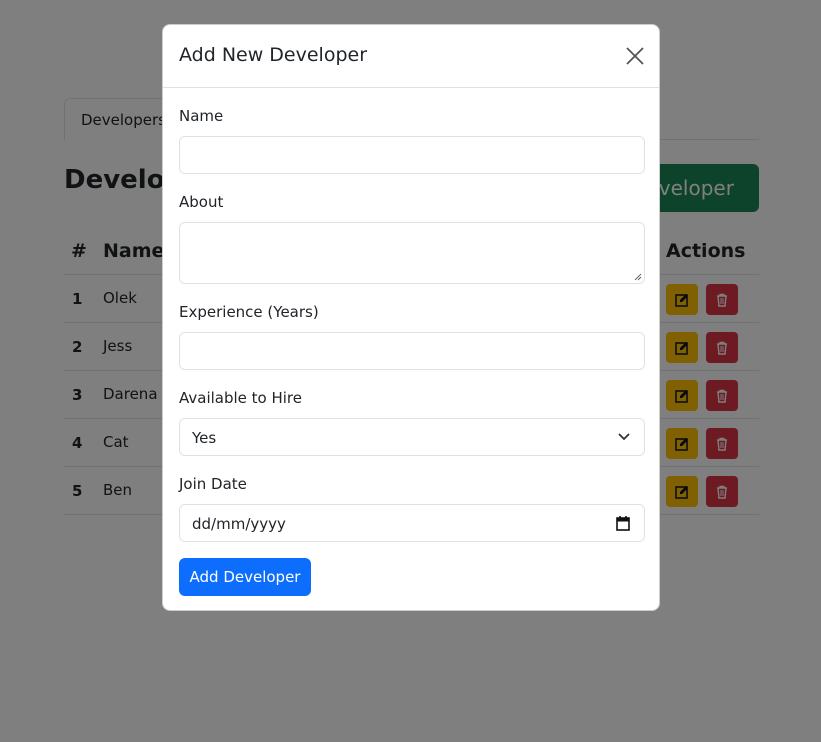 Image resolution: width=821 pixels, height=742 pixels. What do you see at coordinates (239, 524) in the screenshot?
I see `join-date-placeholder: dd/mm/yyyy` at bounding box center [239, 524].